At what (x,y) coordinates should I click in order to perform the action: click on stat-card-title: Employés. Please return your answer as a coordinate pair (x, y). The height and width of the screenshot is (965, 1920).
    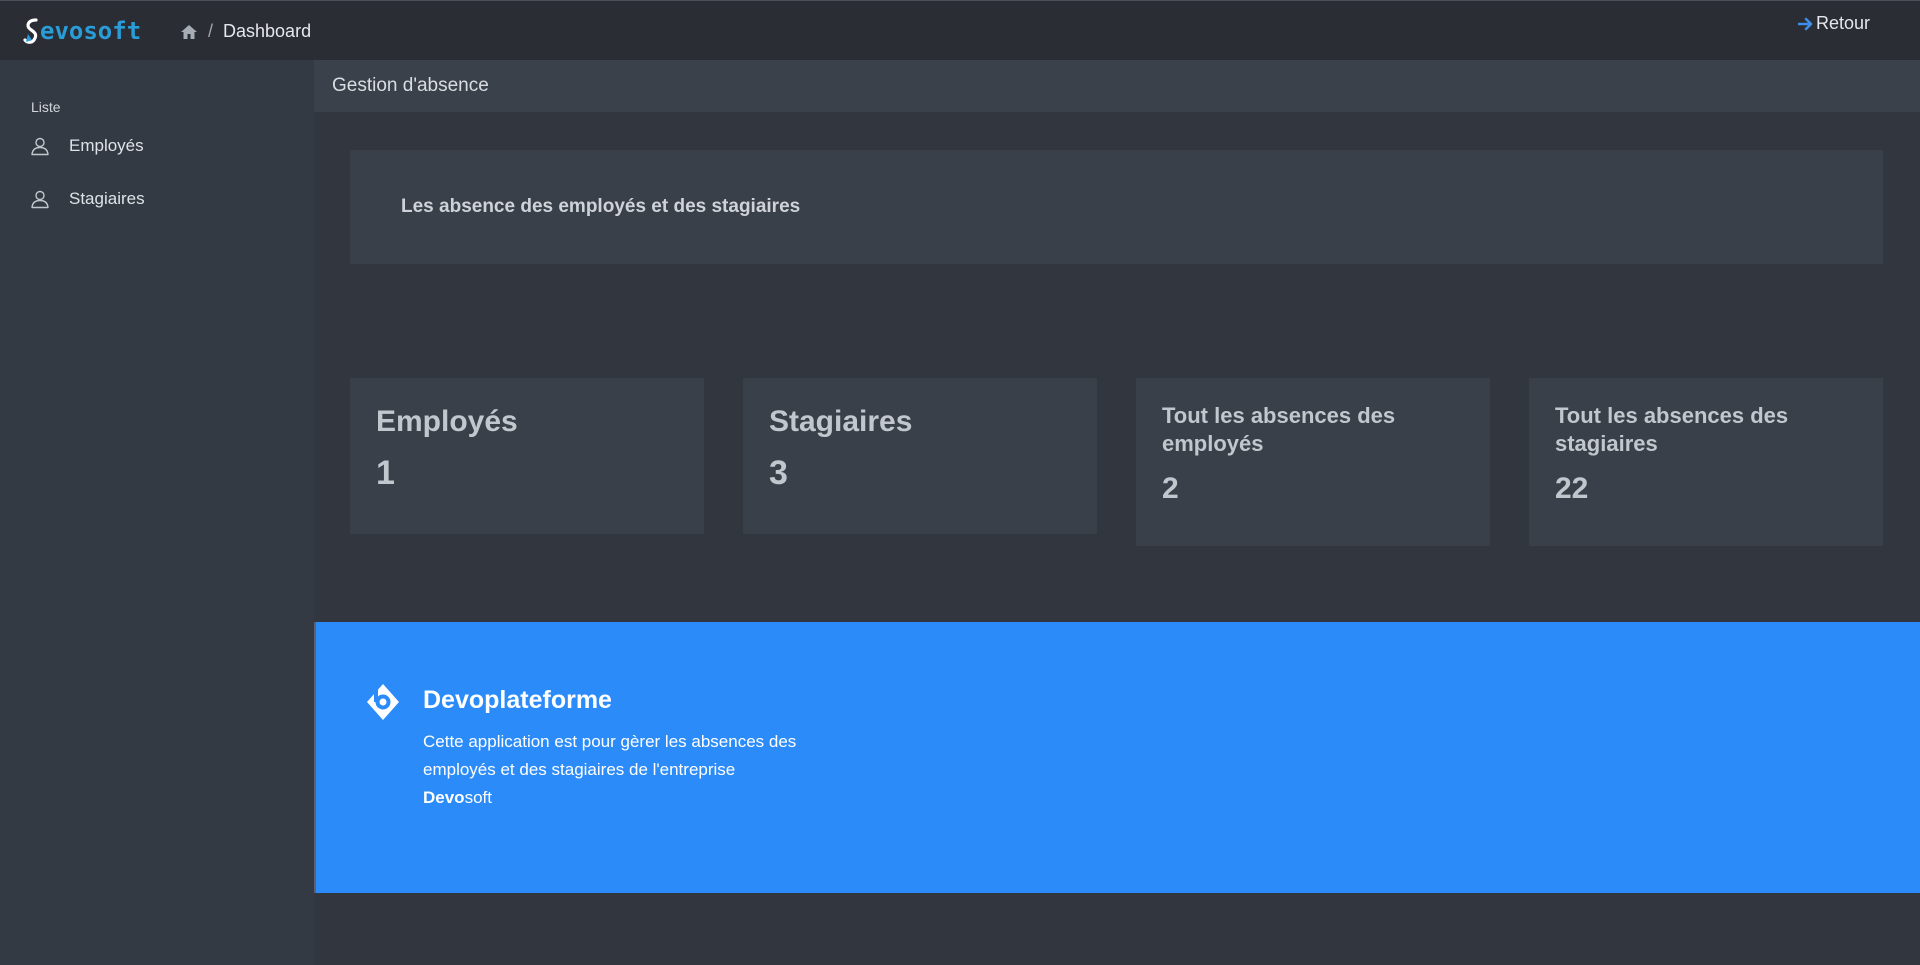
    Looking at the image, I should click on (447, 421).